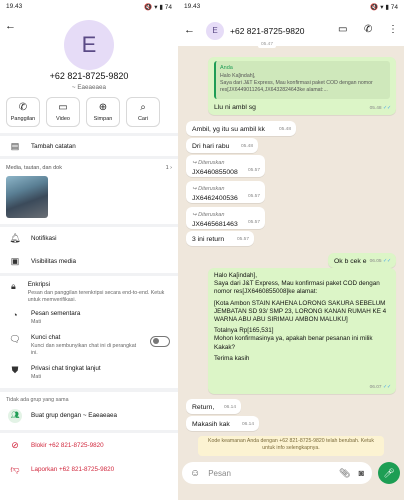 The width and height of the screenshot is (404, 500). I want to click on forward-icon: ↪, so click(194, 163).